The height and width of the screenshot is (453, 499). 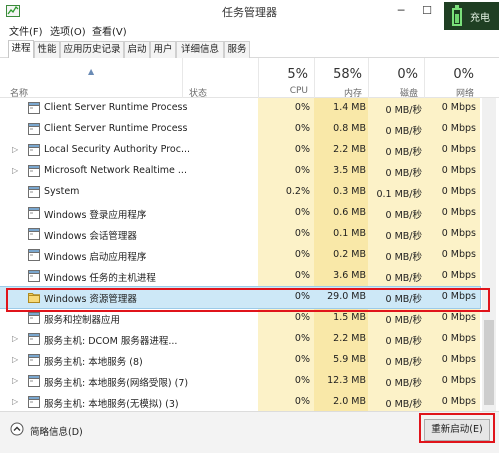 What do you see at coordinates (349, 338) in the screenshot?
I see `process-memory: 2.2 MB` at bounding box center [349, 338].